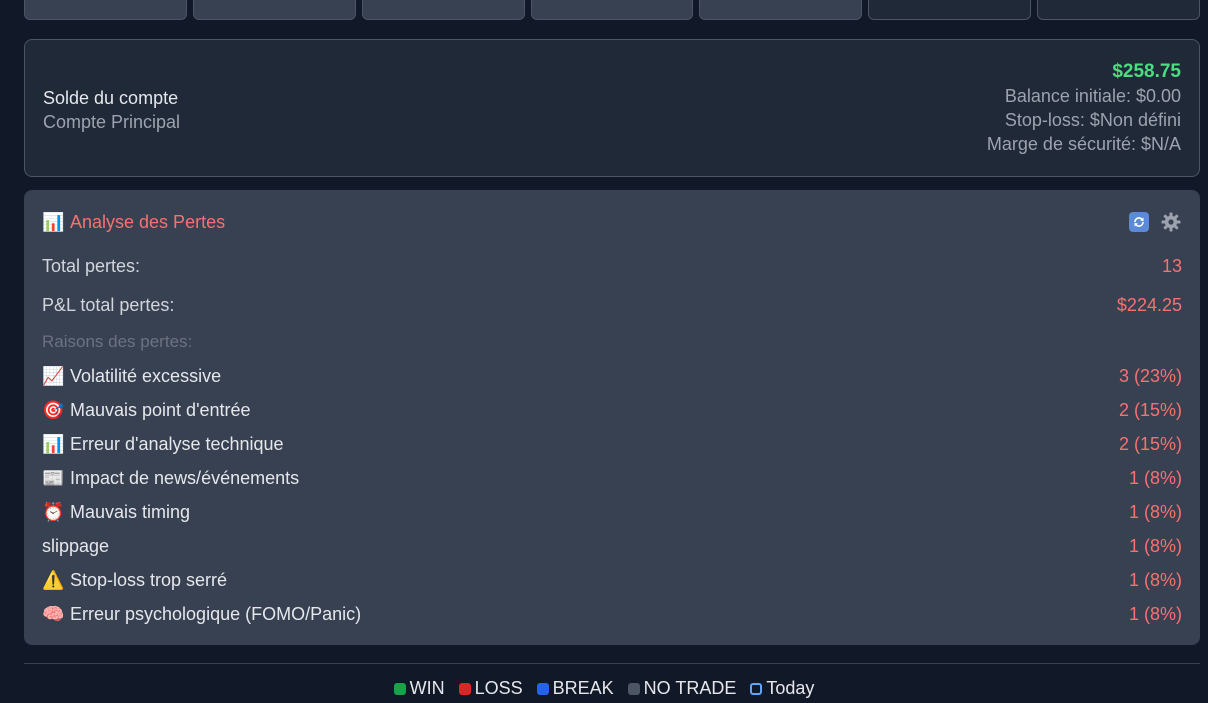  Describe the element at coordinates (1171, 265) in the screenshot. I see `total-losses-value: 13` at that location.